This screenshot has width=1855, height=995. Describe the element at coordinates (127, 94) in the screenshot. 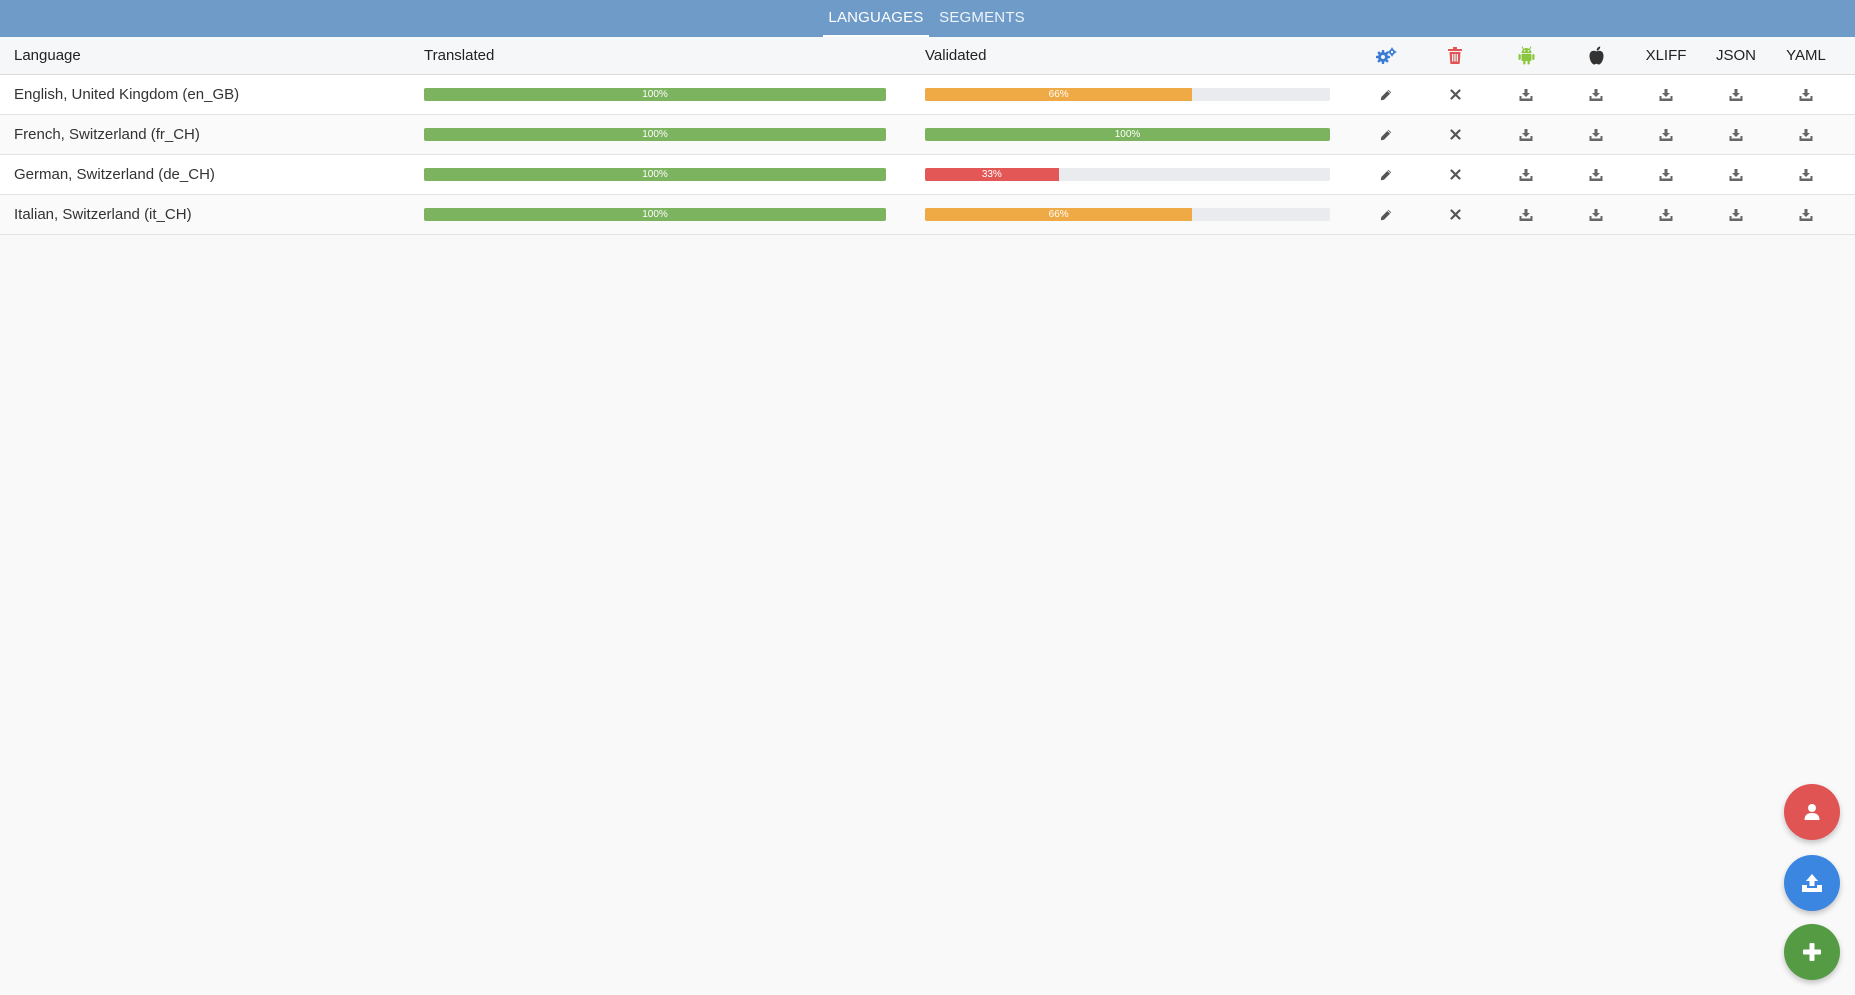

I see `language-name: English, United Kingdom (en_GB)` at that location.